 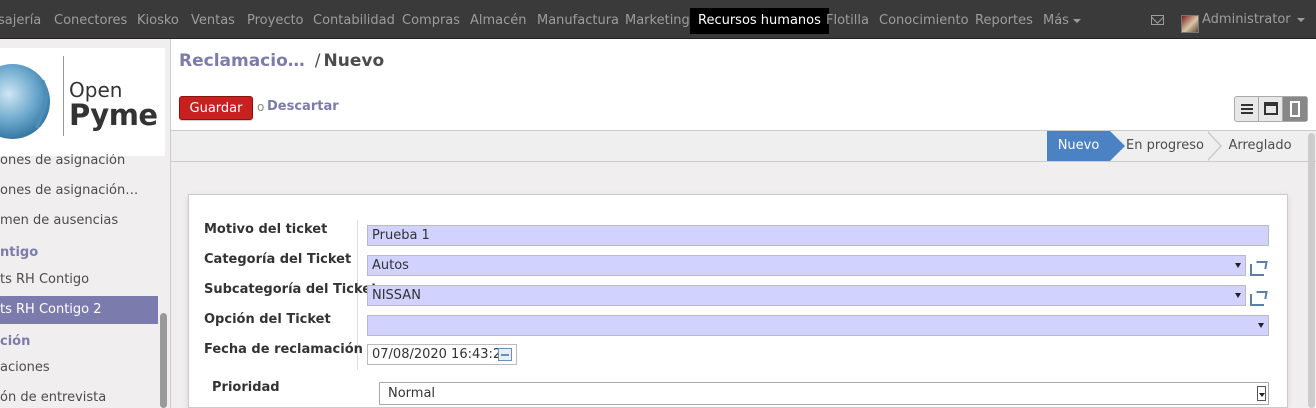 What do you see at coordinates (59, 221) in the screenshot?
I see `sidebar-item-resumen-ausencias: men de ausencias` at bounding box center [59, 221].